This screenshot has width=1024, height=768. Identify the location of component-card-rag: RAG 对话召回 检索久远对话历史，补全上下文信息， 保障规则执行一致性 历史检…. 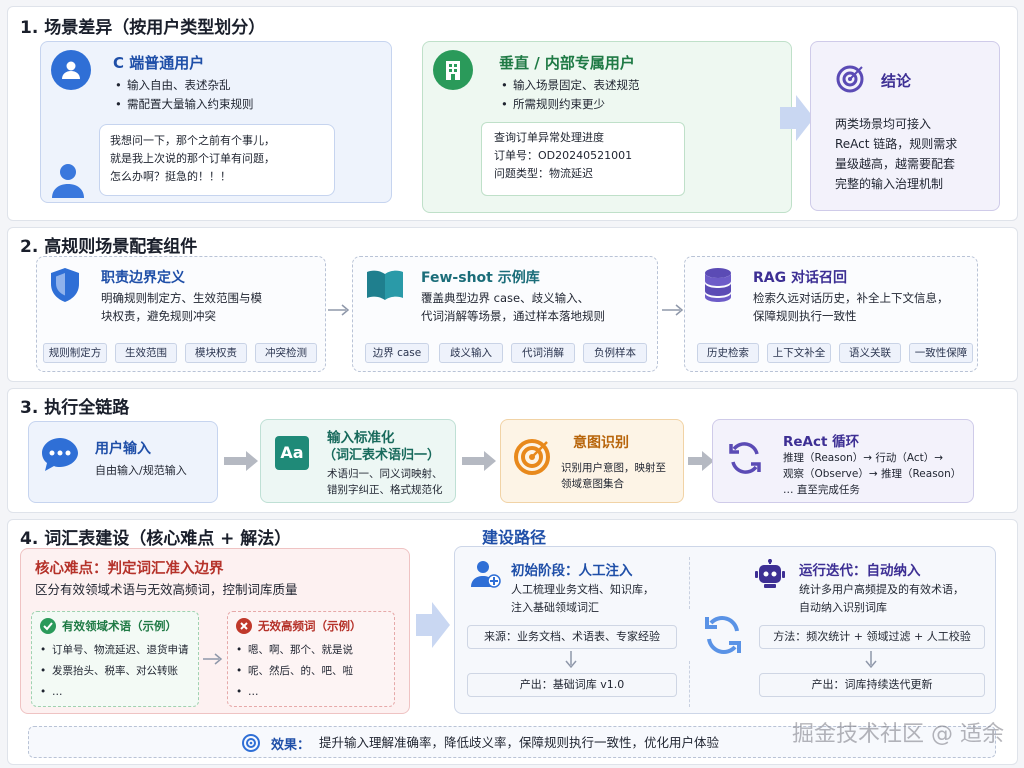
(831, 314).